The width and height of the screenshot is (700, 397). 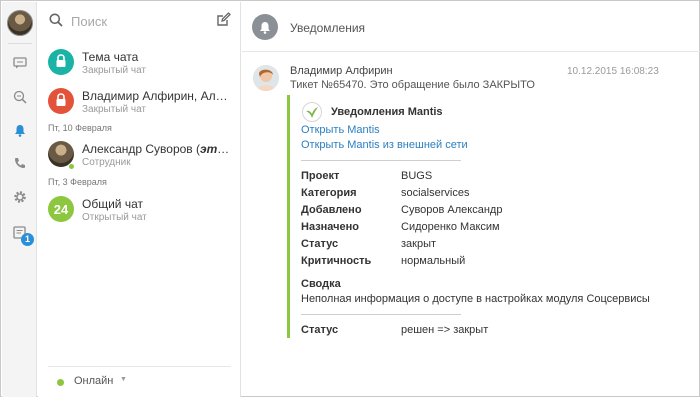 What do you see at coordinates (123, 379) in the screenshot?
I see `chevron-down-icon: ▼` at bounding box center [123, 379].